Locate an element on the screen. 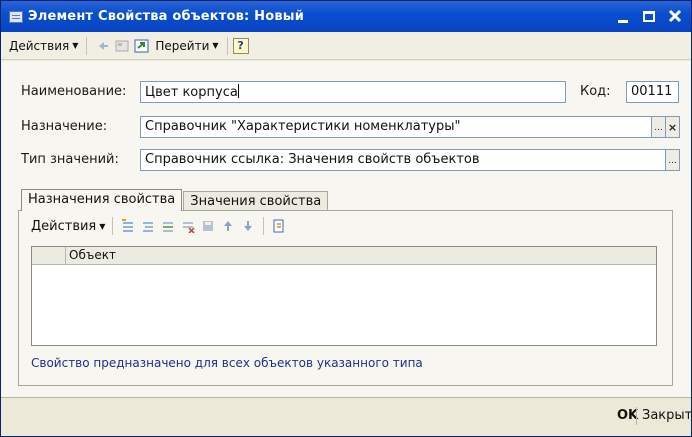  move-up-icon is located at coordinates (228, 226).